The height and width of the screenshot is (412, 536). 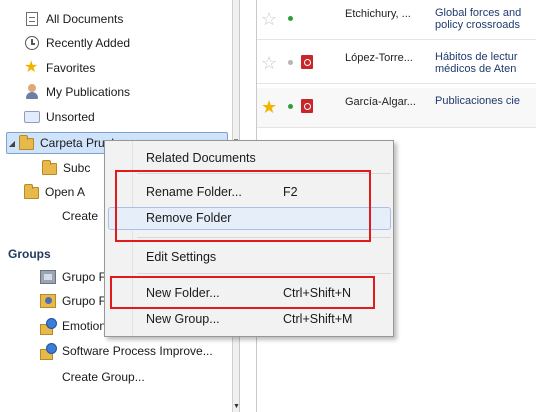 I want to click on sidebar-create-folder: Create, so click(x=80, y=216).